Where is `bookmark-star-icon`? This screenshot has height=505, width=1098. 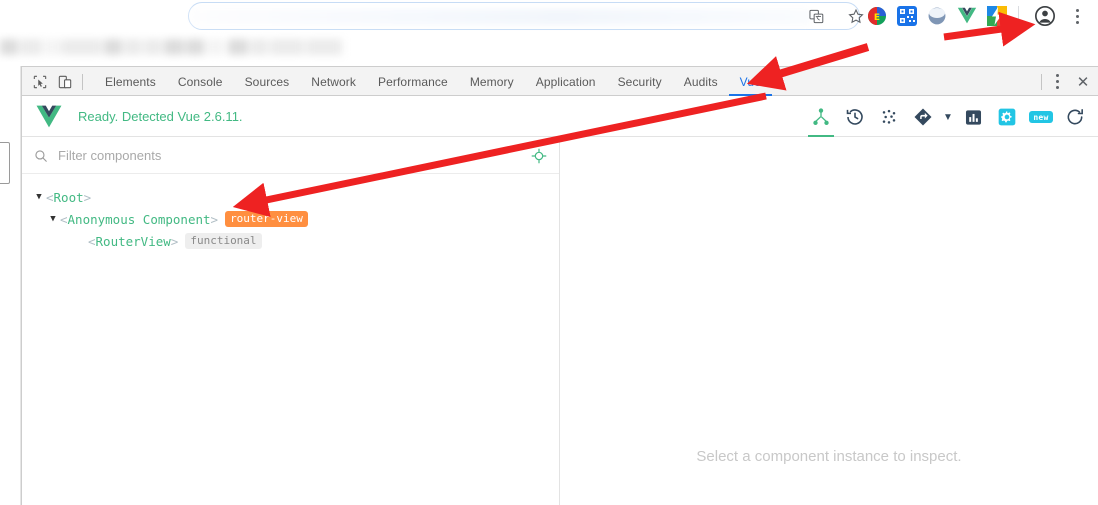
bookmark-star-icon is located at coordinates (856, 16).